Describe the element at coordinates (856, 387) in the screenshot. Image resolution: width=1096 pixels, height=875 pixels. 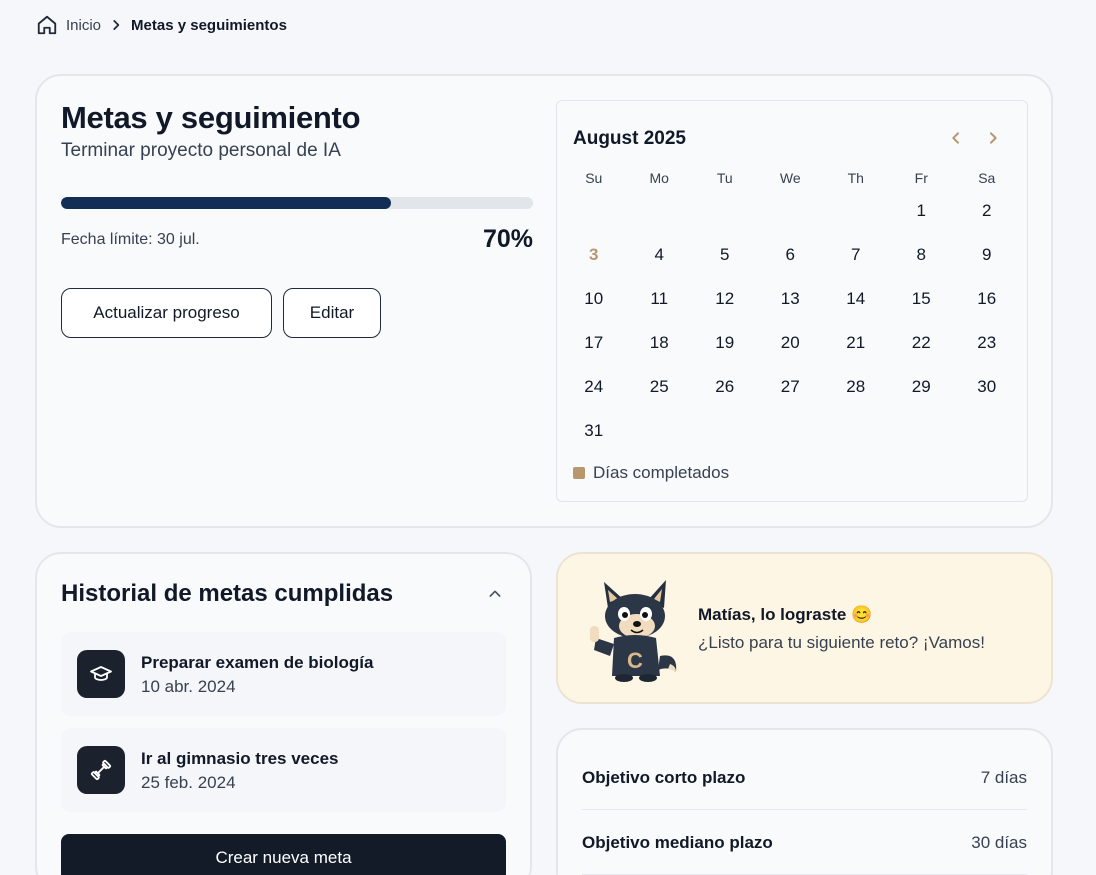
I see `calendar-day: 28` at that location.